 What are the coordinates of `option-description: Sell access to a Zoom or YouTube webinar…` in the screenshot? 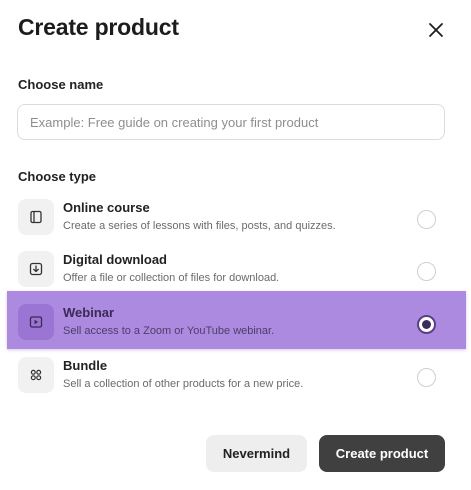 It's located at (169, 331).